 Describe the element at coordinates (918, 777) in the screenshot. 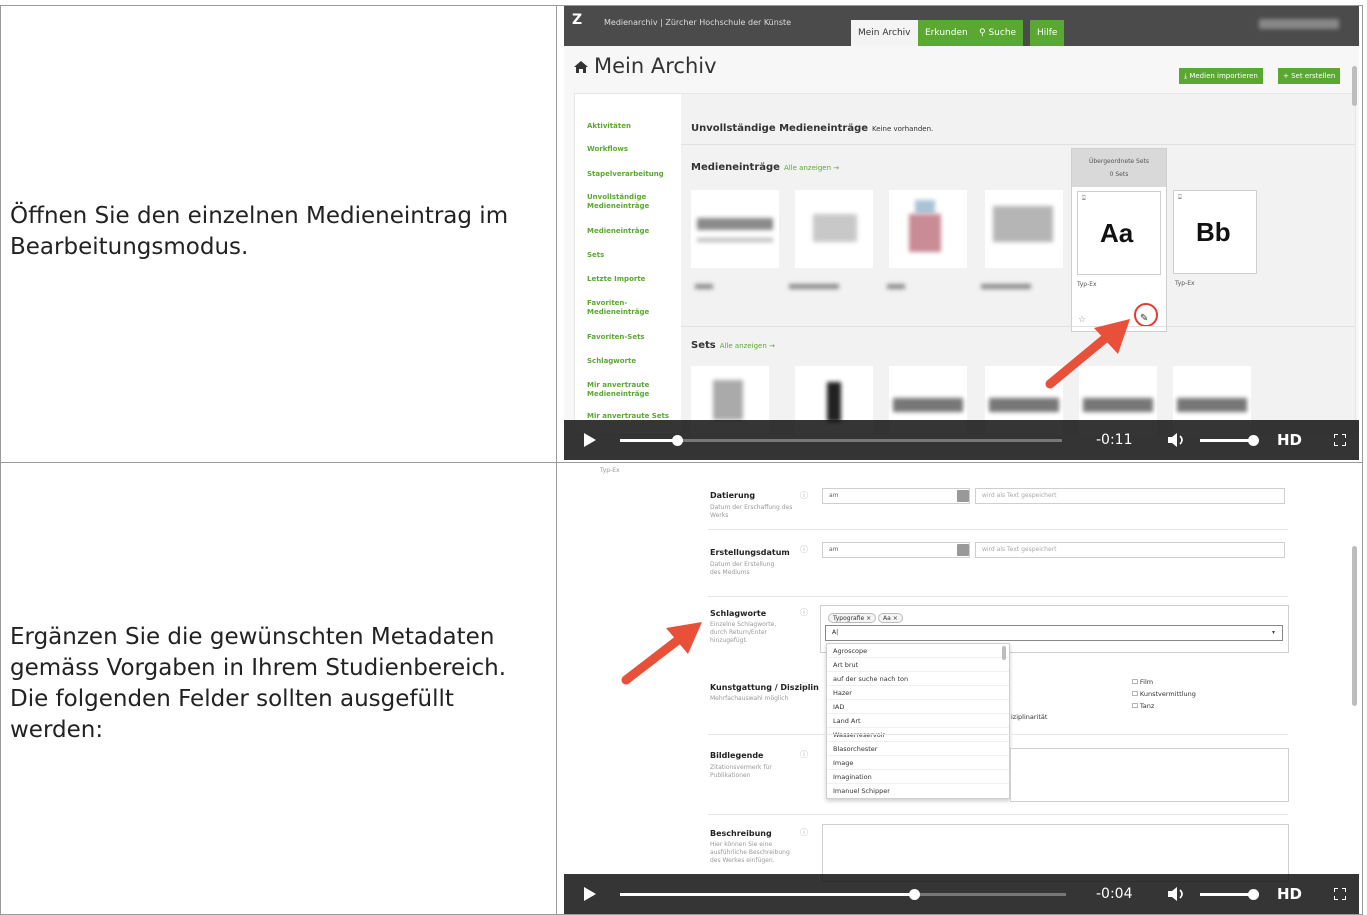

I see `suggestion-item: Imagination` at that location.